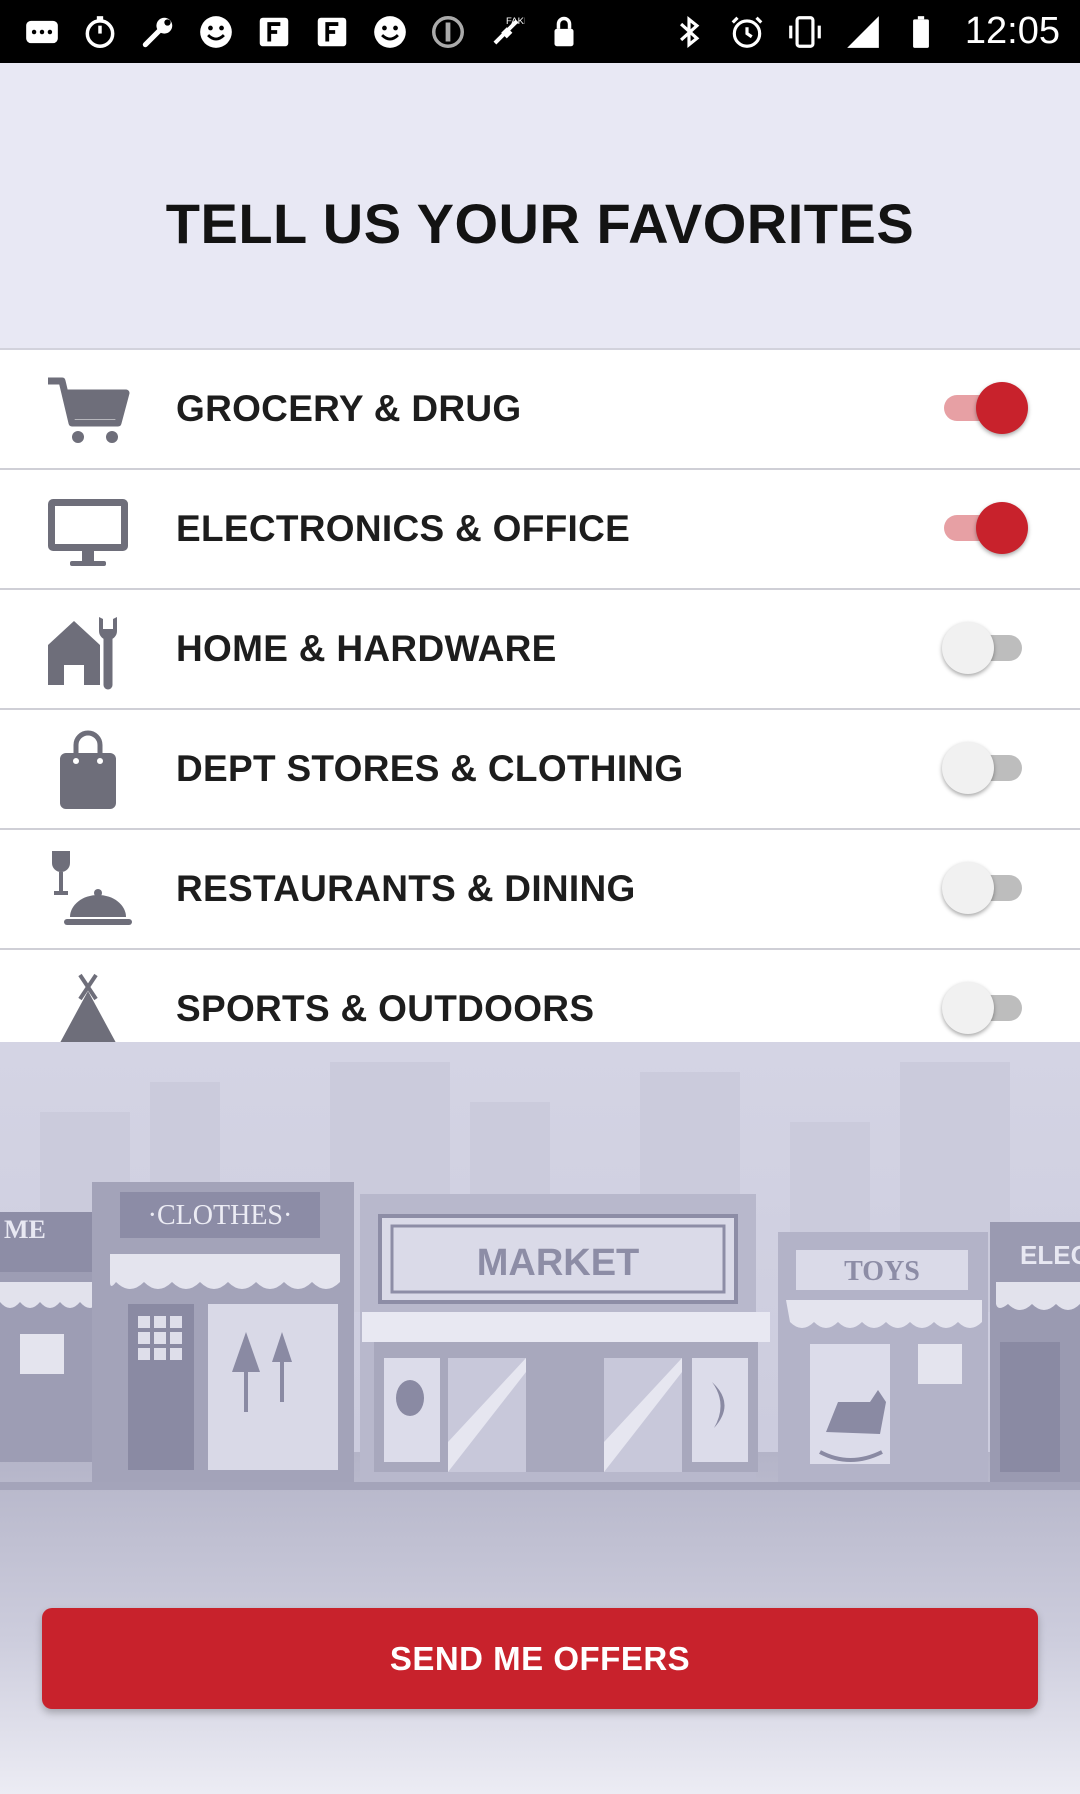 The image size is (1080, 1794). Describe the element at coordinates (540, 410) in the screenshot. I see `list-item: GROCERY & DRUG` at that location.